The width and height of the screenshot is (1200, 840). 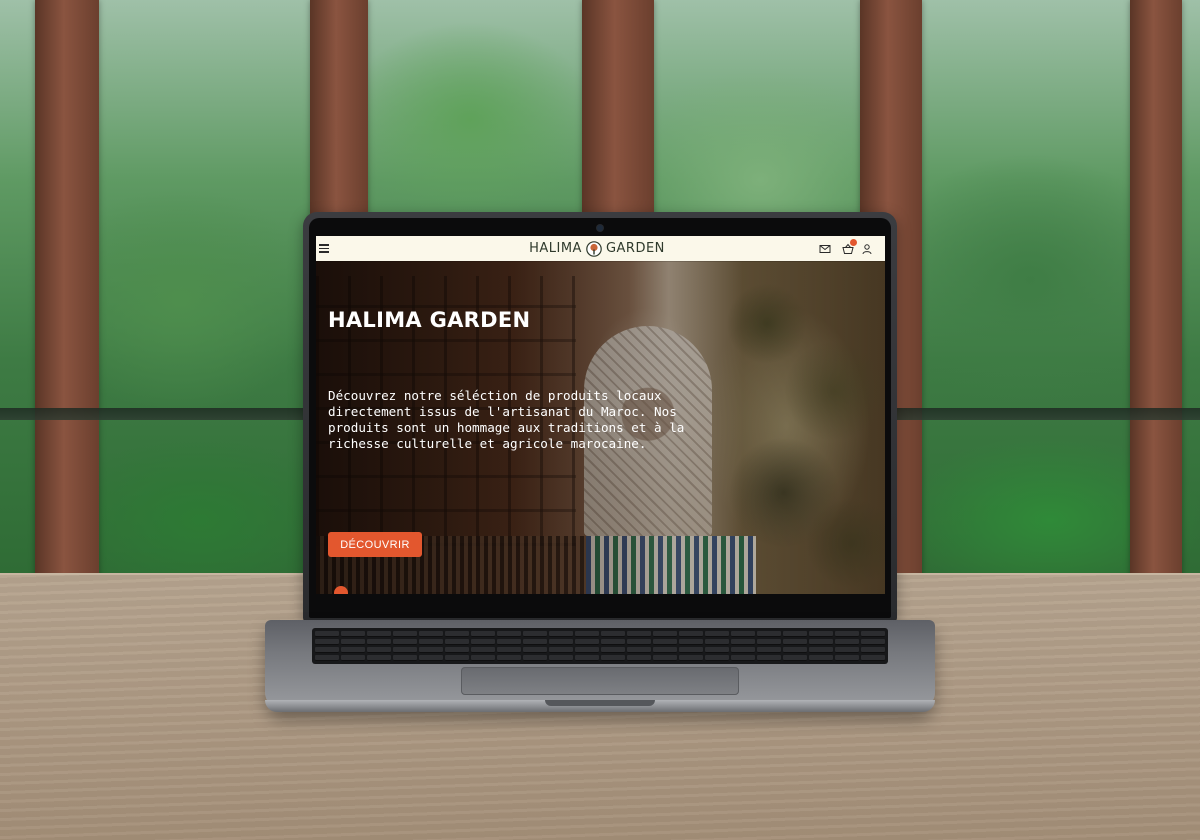 What do you see at coordinates (555, 248) in the screenshot?
I see `logo-word-left: HALIMA` at bounding box center [555, 248].